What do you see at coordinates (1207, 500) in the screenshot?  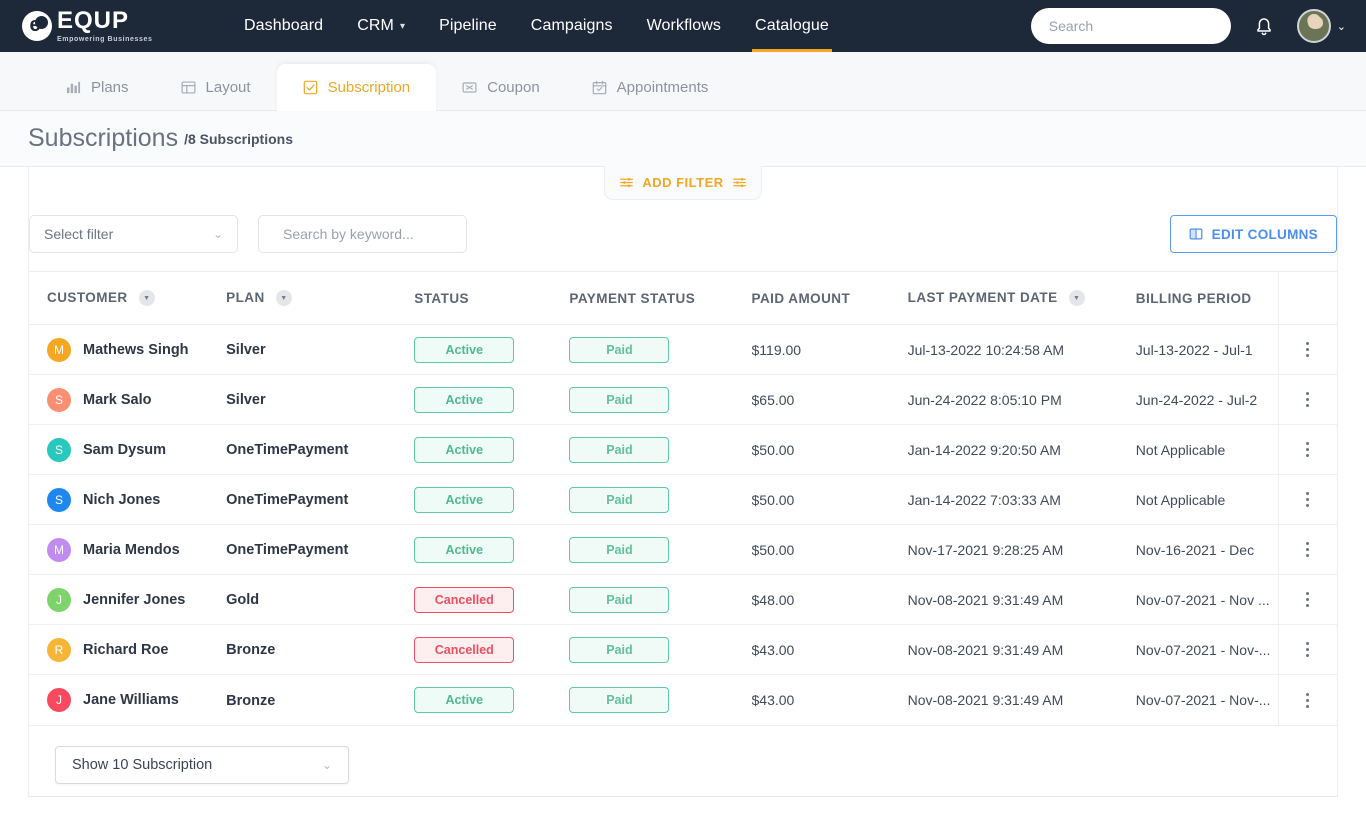 I see `cell-billing-period: Not Applicable` at bounding box center [1207, 500].